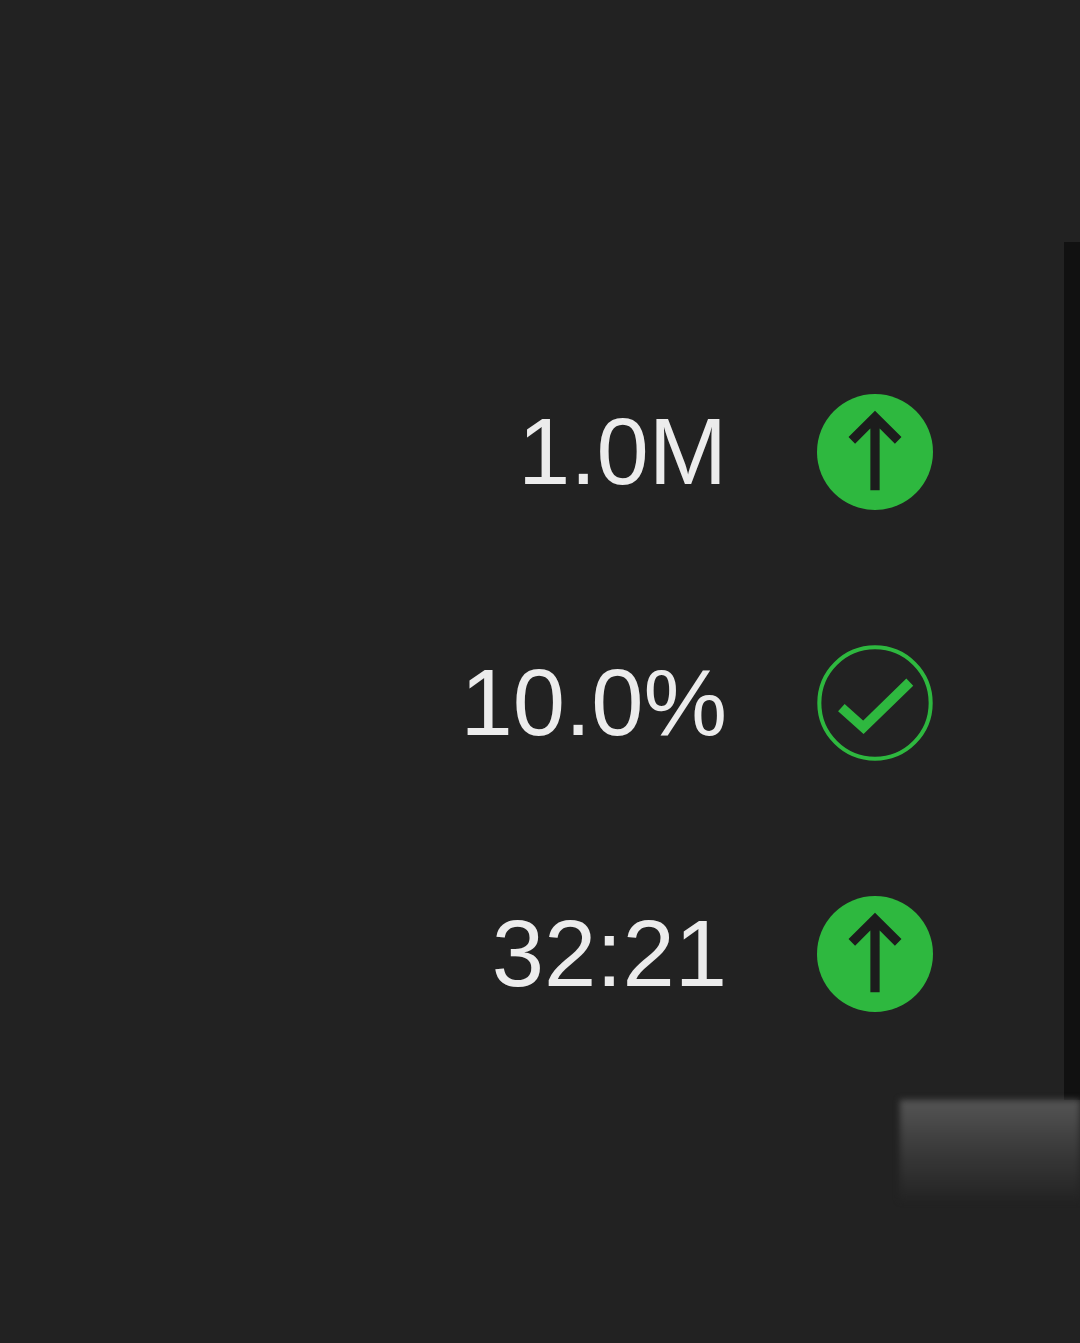 This screenshot has height=1343, width=1080. Describe the element at coordinates (622, 452) in the screenshot. I see `value-text: 1.0M` at that location.